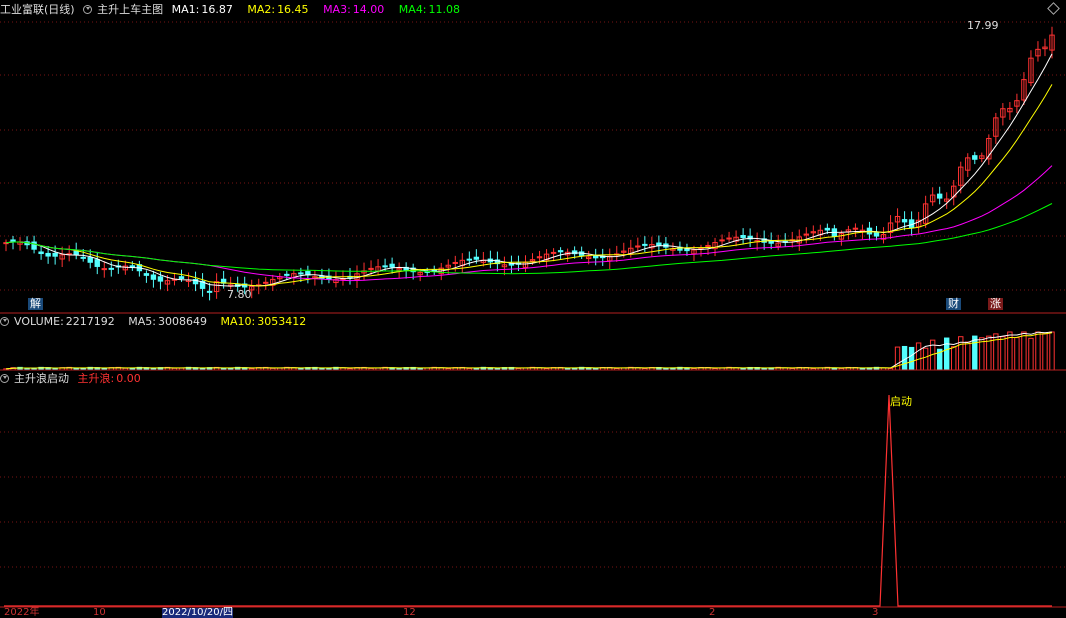 The image size is (1066, 618). I want to click on low-price-label: 7.80, so click(239, 294).